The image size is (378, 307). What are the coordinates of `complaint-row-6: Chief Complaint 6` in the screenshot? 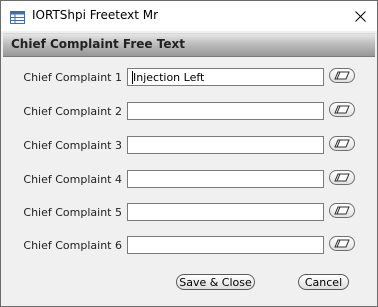 It's located at (189, 246).